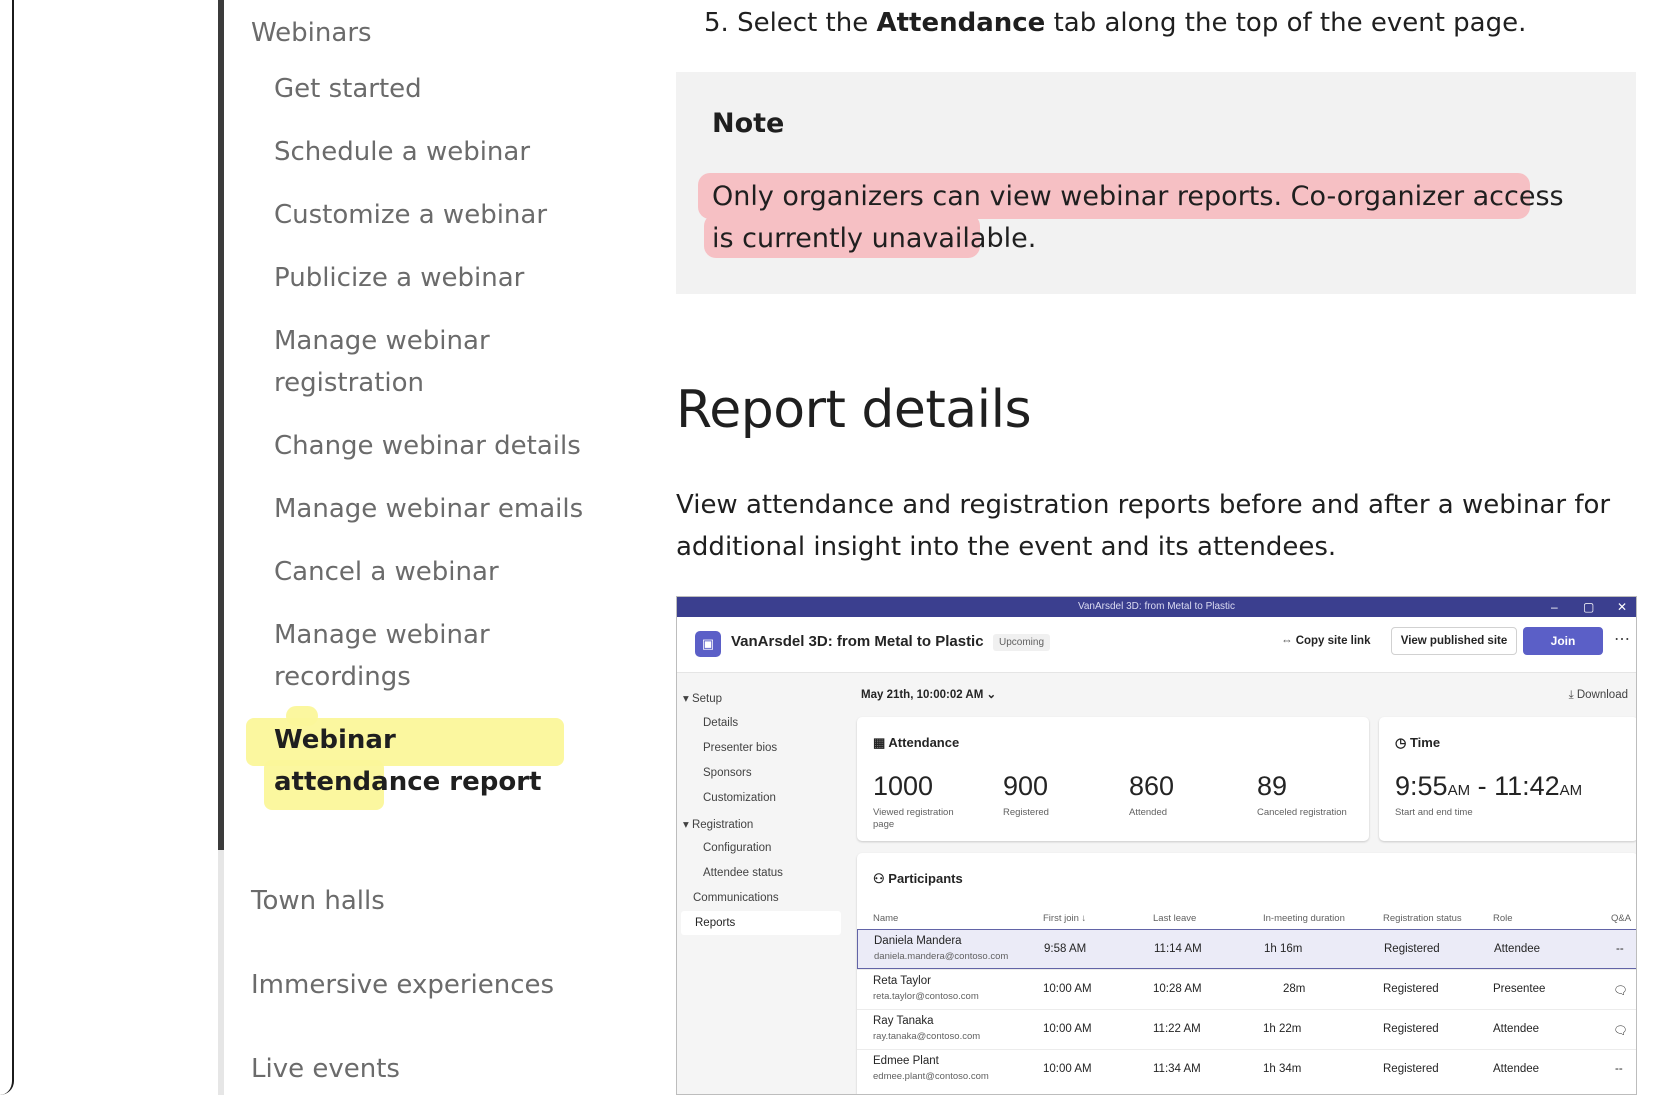  Describe the element at coordinates (925, 878) in the screenshot. I see `participants-title-label: Participants` at that location.